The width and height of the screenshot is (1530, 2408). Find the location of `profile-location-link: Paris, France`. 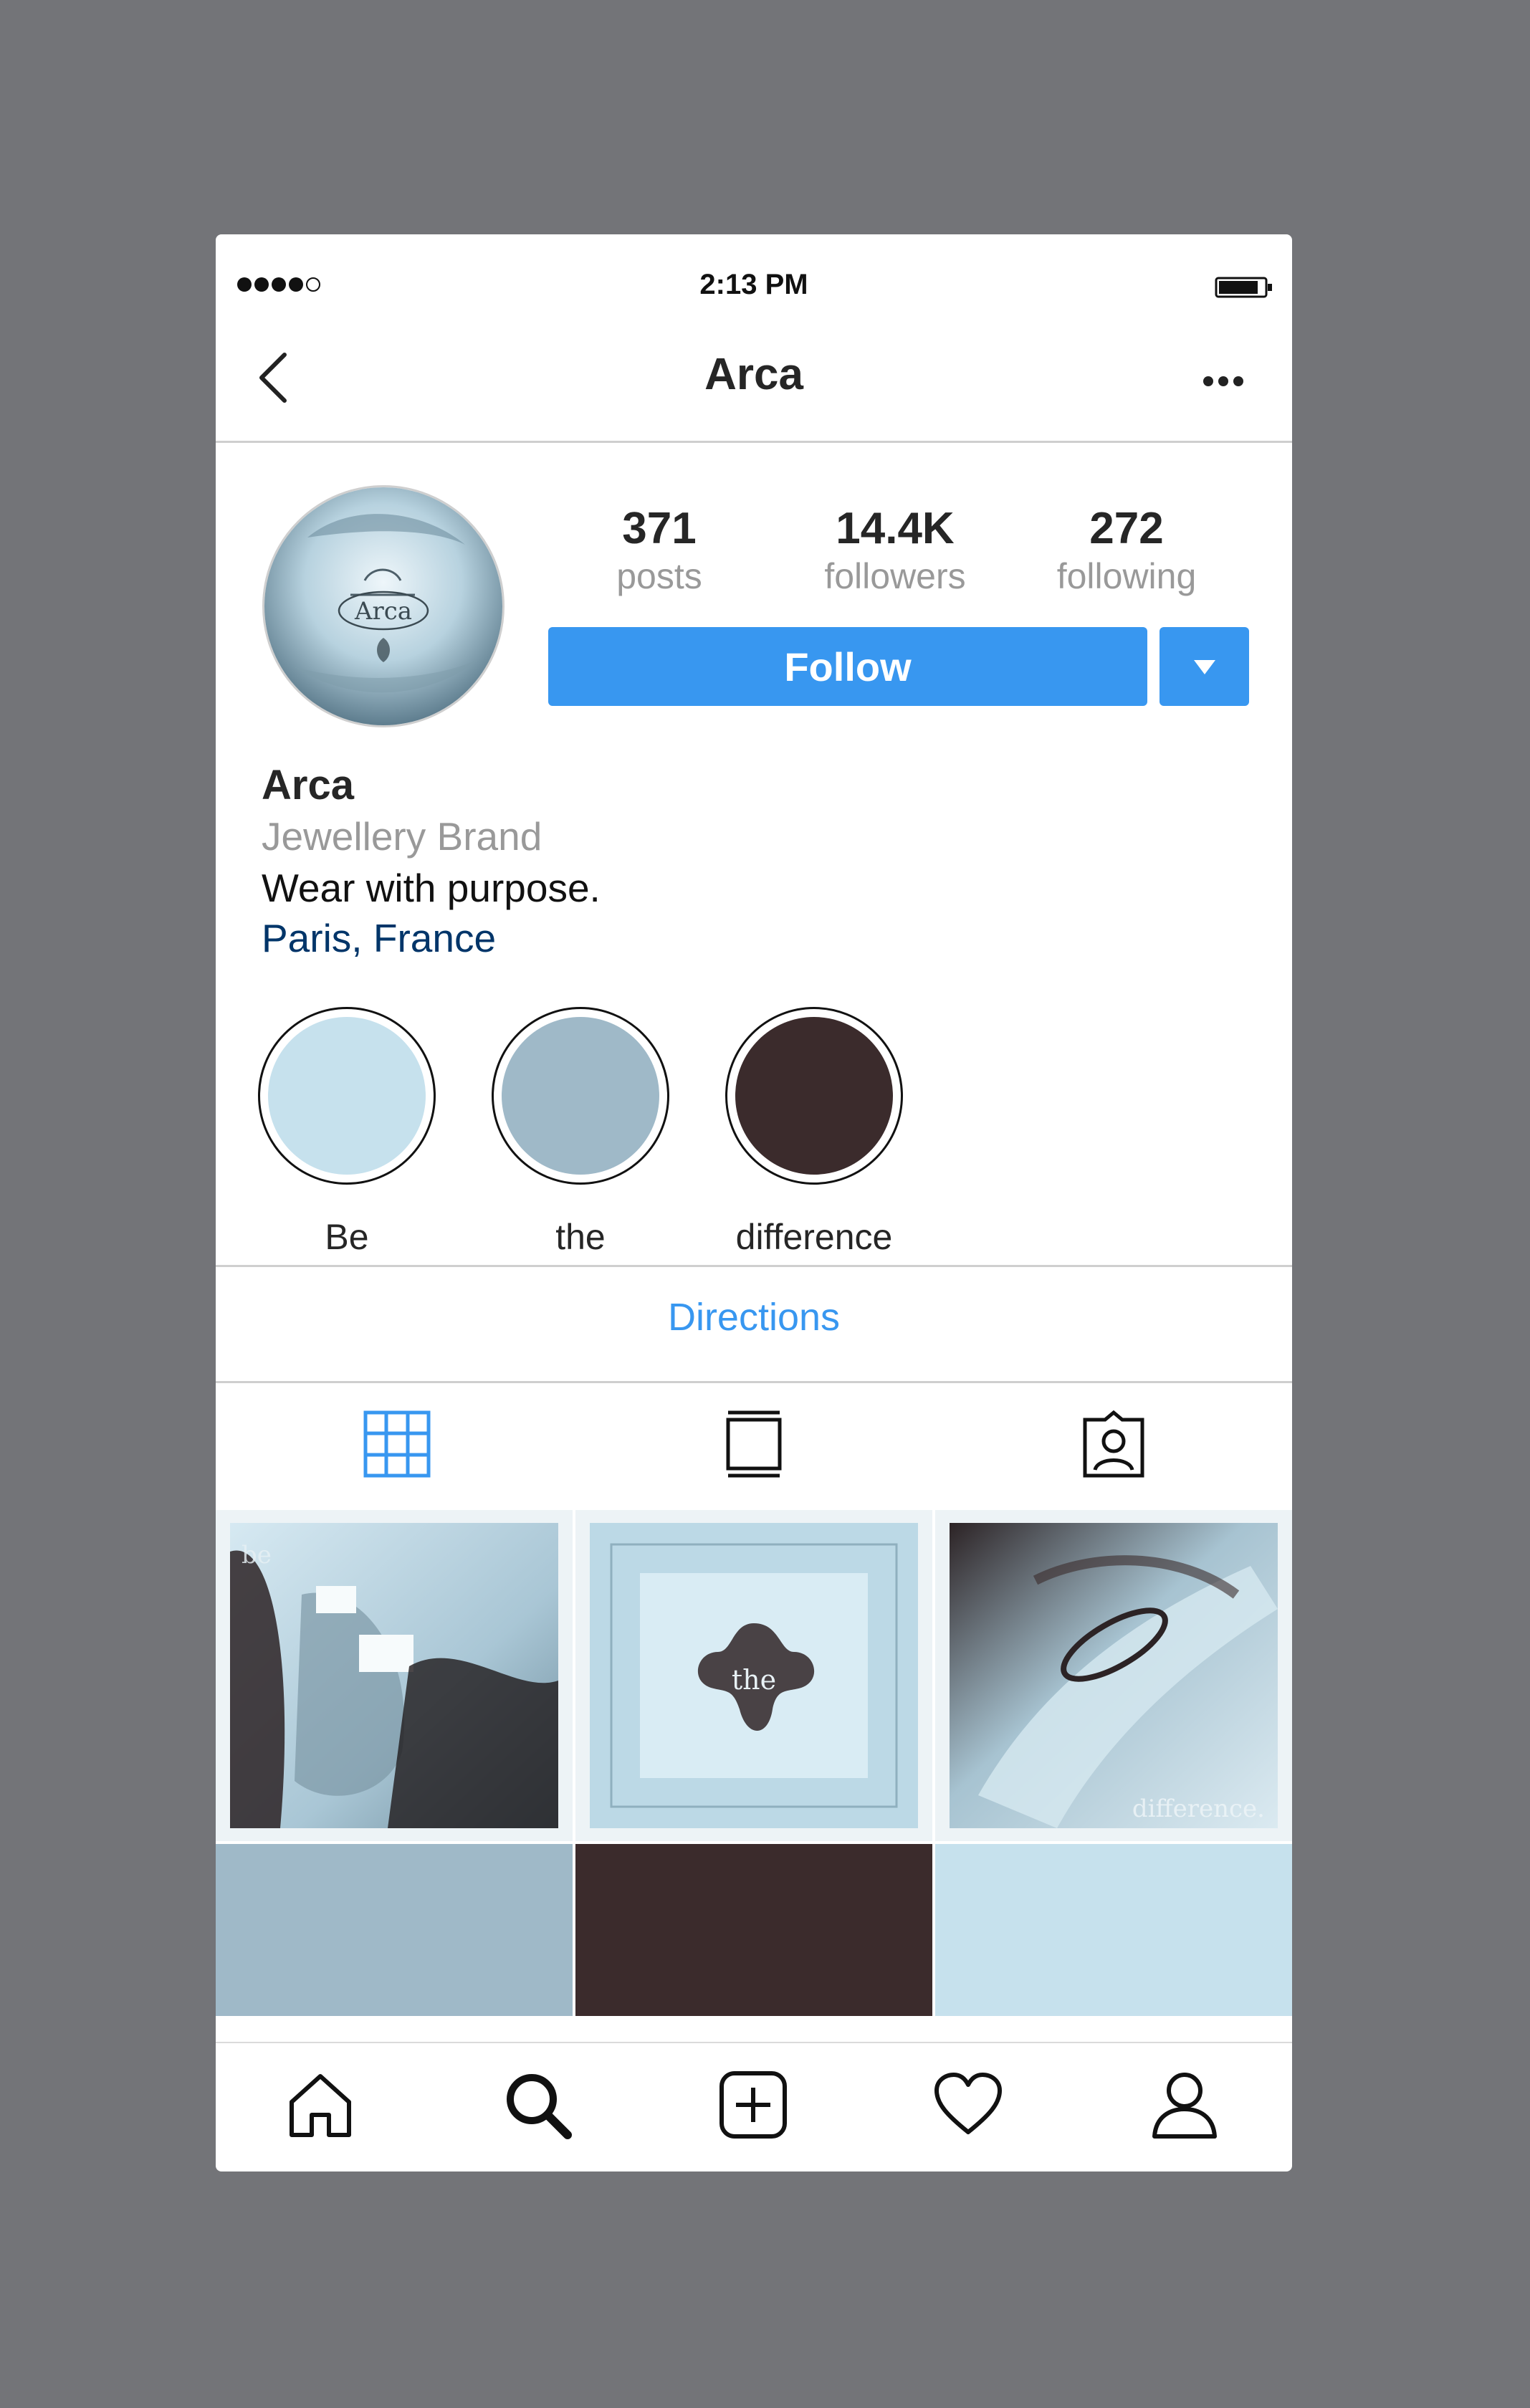

profile-location-link: Paris, France is located at coordinates (379, 938).